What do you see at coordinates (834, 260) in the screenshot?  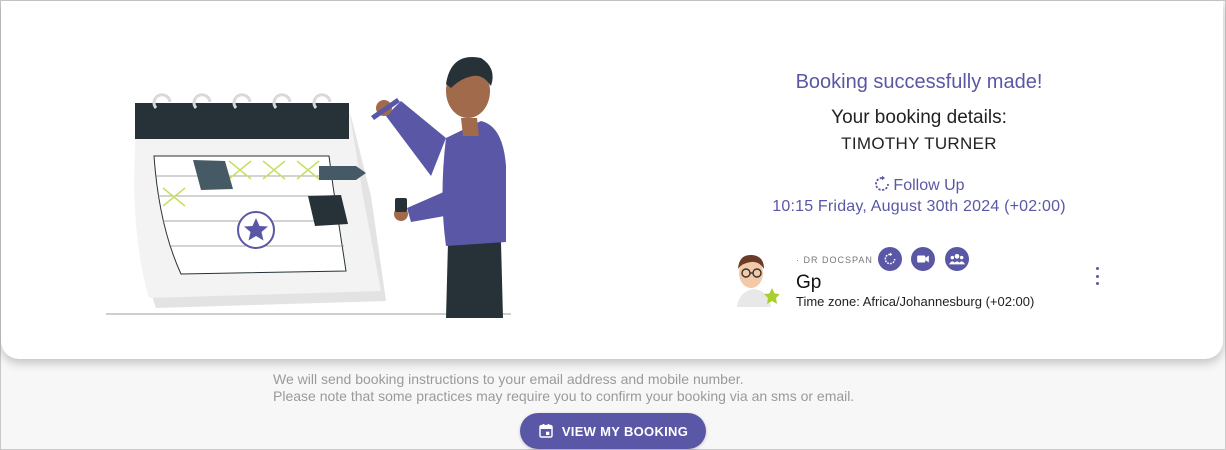 I see `provider-practice-label: · DR DOCSPAN` at bounding box center [834, 260].